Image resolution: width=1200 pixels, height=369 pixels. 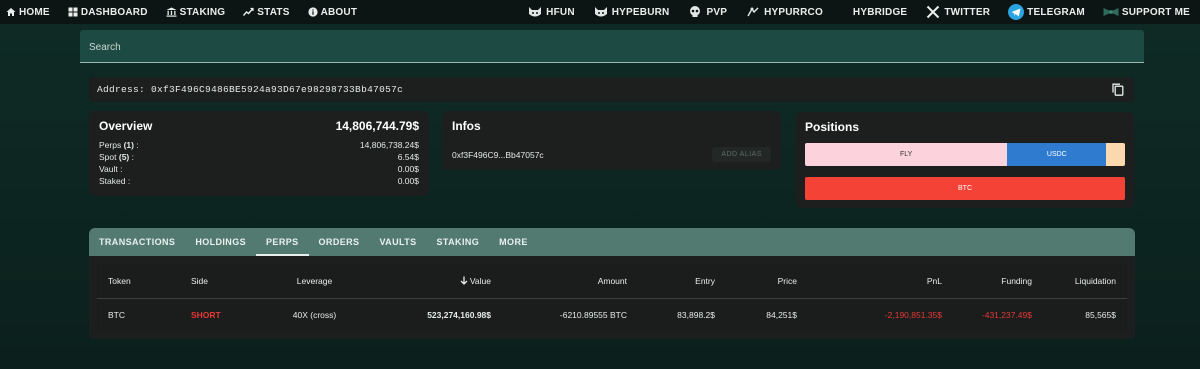 What do you see at coordinates (121, 89) in the screenshot?
I see `address-label: Address:` at bounding box center [121, 89].